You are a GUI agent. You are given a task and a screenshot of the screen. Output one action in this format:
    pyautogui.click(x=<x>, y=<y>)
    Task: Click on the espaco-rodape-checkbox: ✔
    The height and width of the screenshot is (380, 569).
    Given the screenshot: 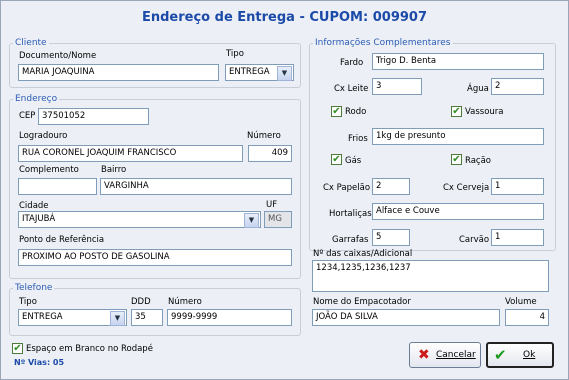 What is the action you would take?
    pyautogui.click(x=17, y=348)
    